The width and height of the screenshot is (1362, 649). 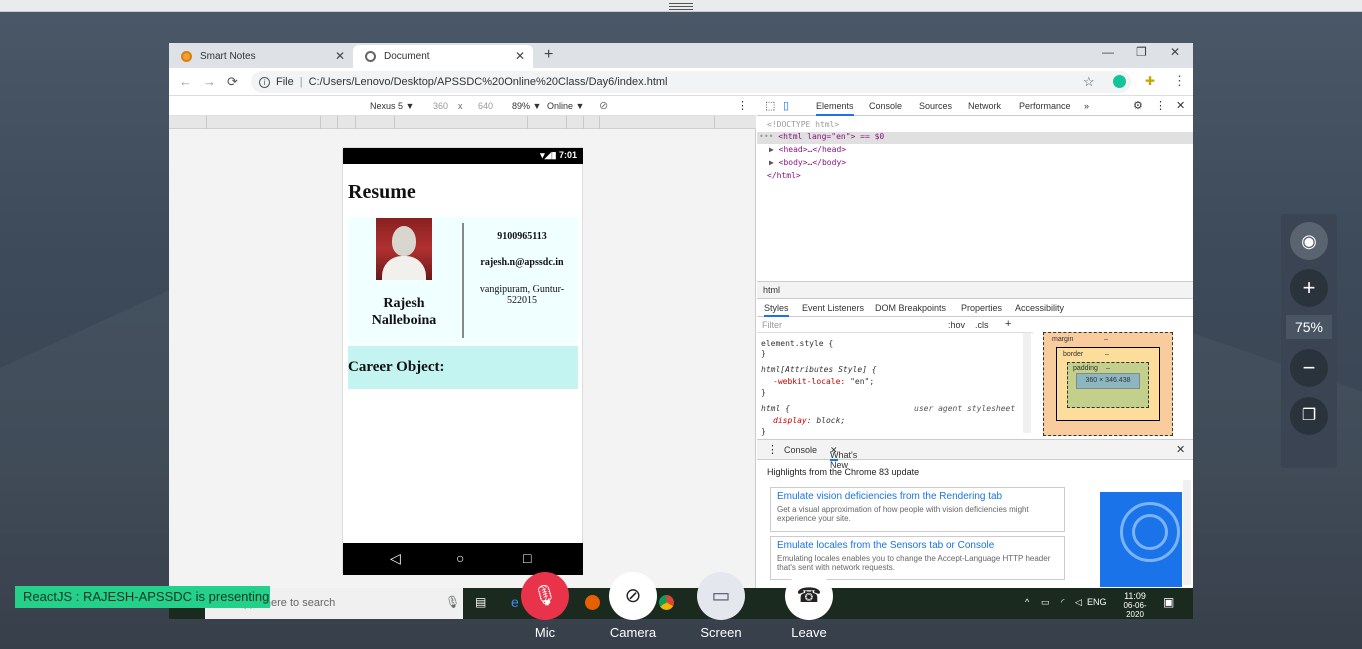 What do you see at coordinates (1086, 106) in the screenshot?
I see `more-tabs-icon: »` at bounding box center [1086, 106].